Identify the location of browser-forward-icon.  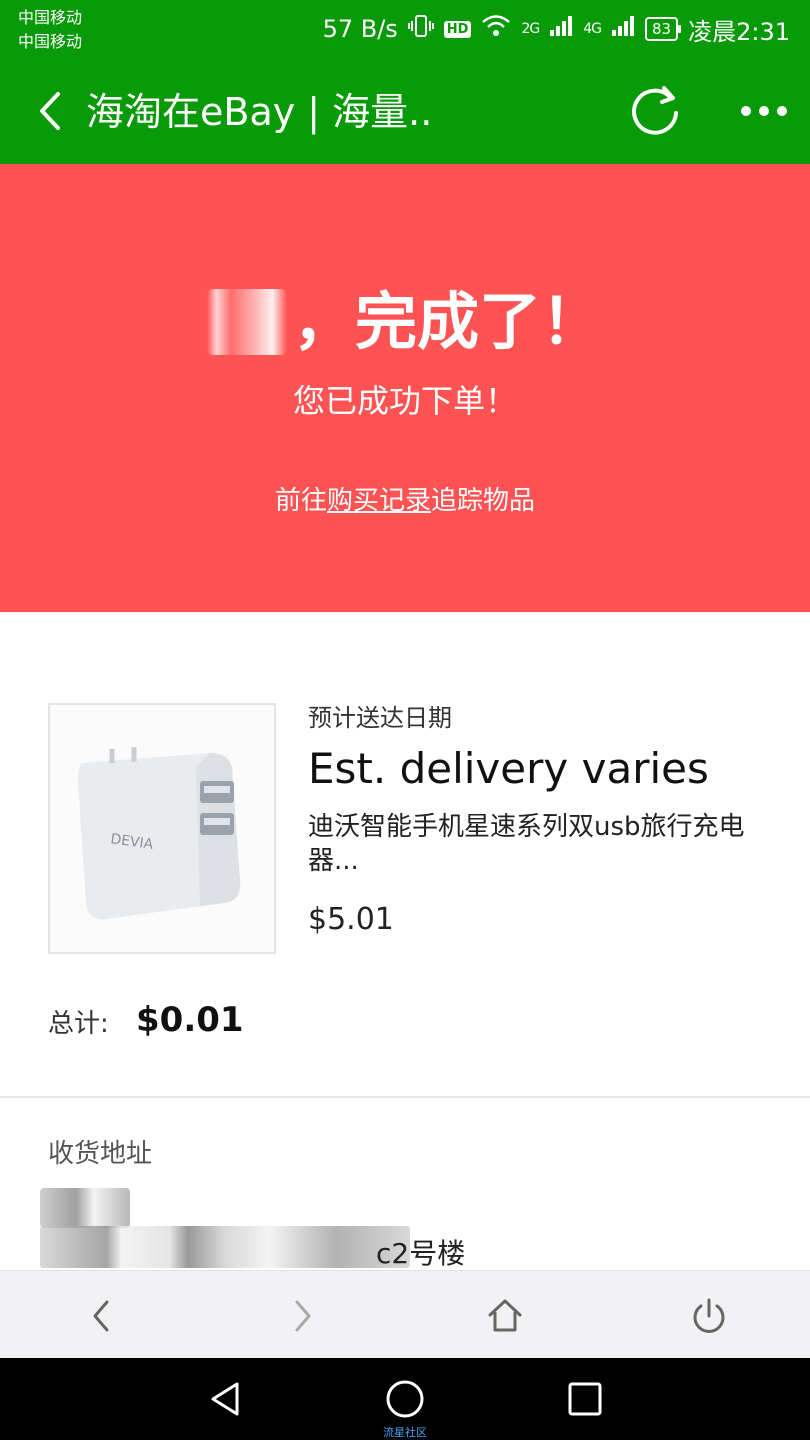
(303, 1316).